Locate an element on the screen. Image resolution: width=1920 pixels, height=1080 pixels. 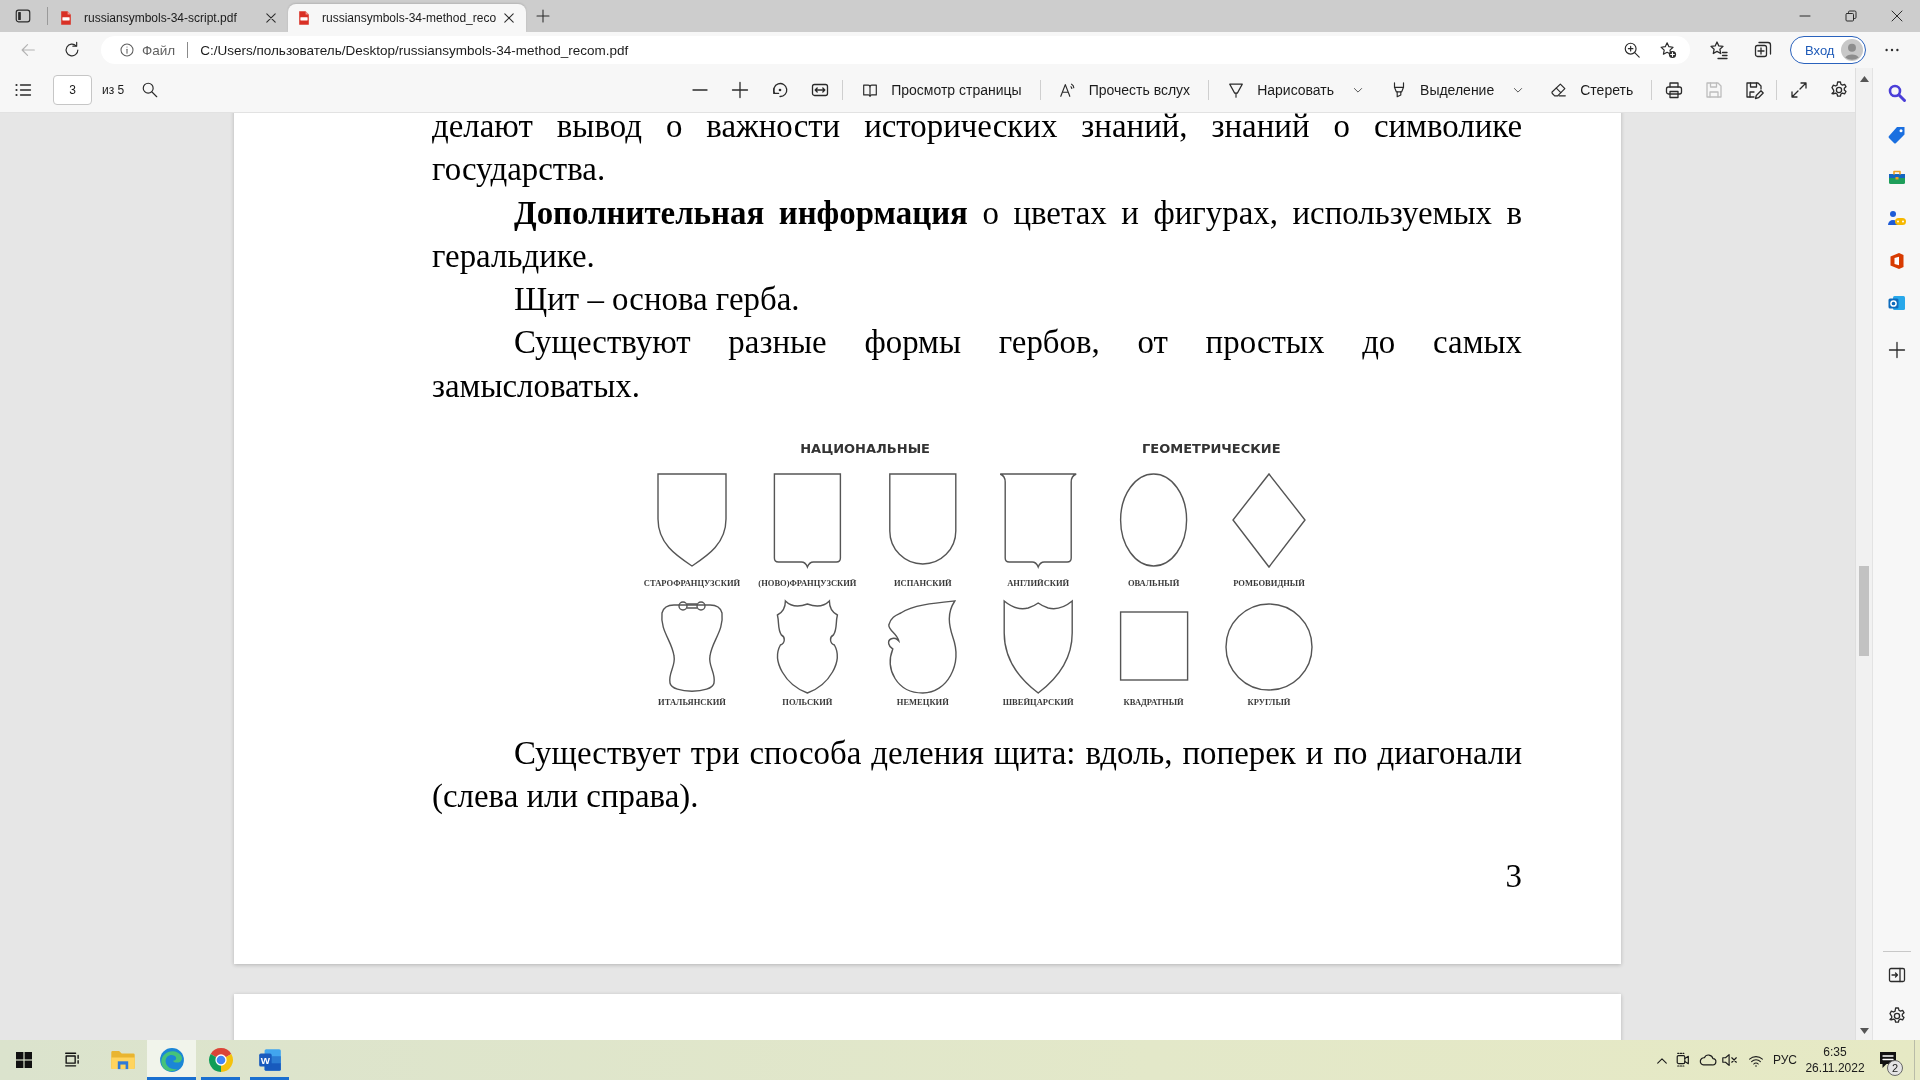
draw-button: Нарисовать is located at coordinates (1296, 90).